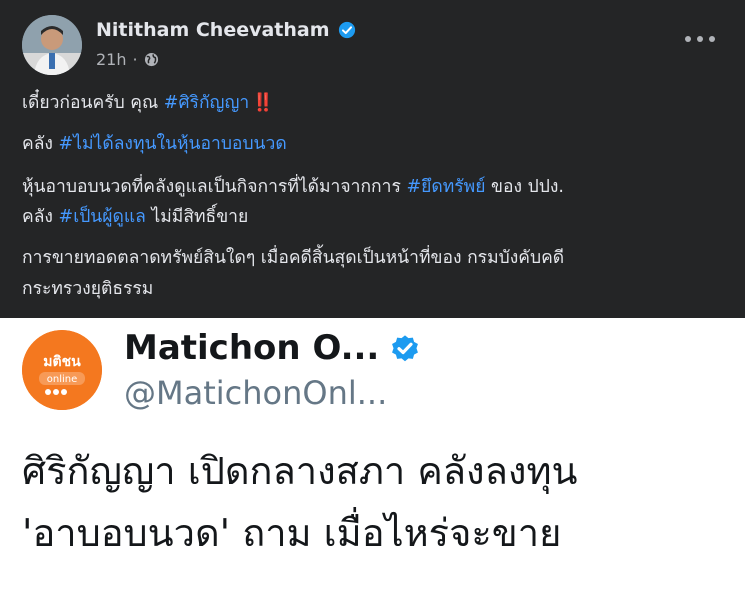 The width and height of the screenshot is (745, 616). What do you see at coordinates (93, 103) in the screenshot?
I see `post-text: เดี๋ยวก่อนครับ คุณ` at bounding box center [93, 103].